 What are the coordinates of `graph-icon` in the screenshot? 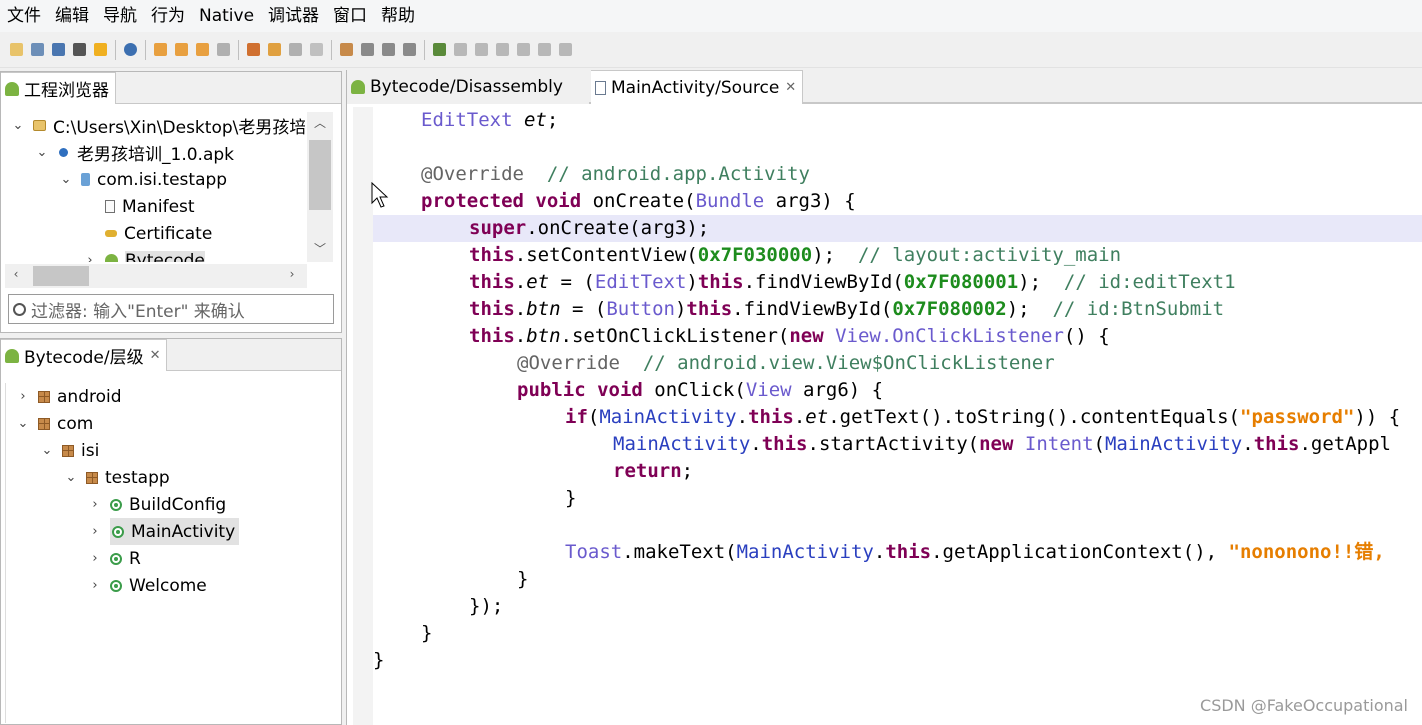 It's located at (388, 49).